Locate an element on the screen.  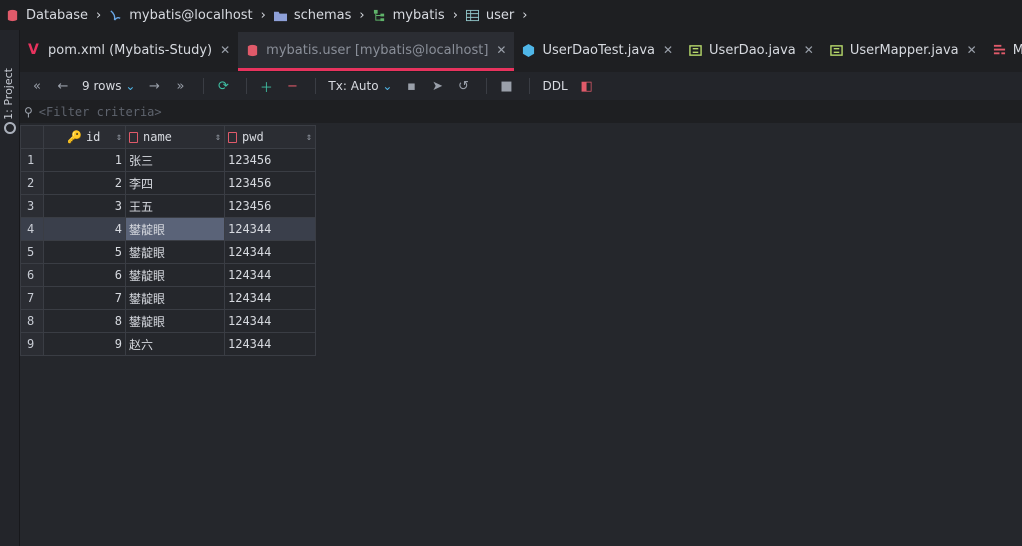
refresh-icon: ⟳ is located at coordinates (223, 86).